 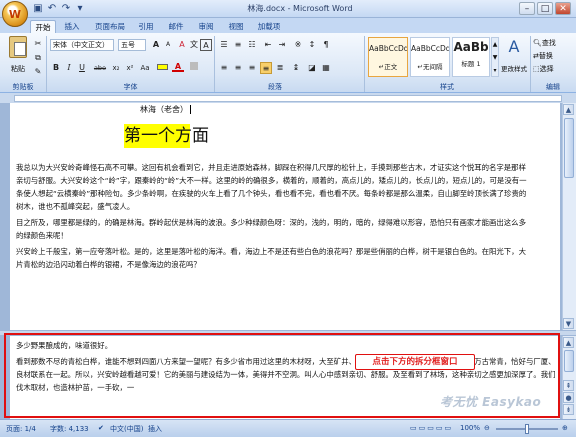 What do you see at coordinates (82, 45) in the screenshot?
I see `font-name-combo: 宋体（中文正文）` at bounding box center [82, 45].